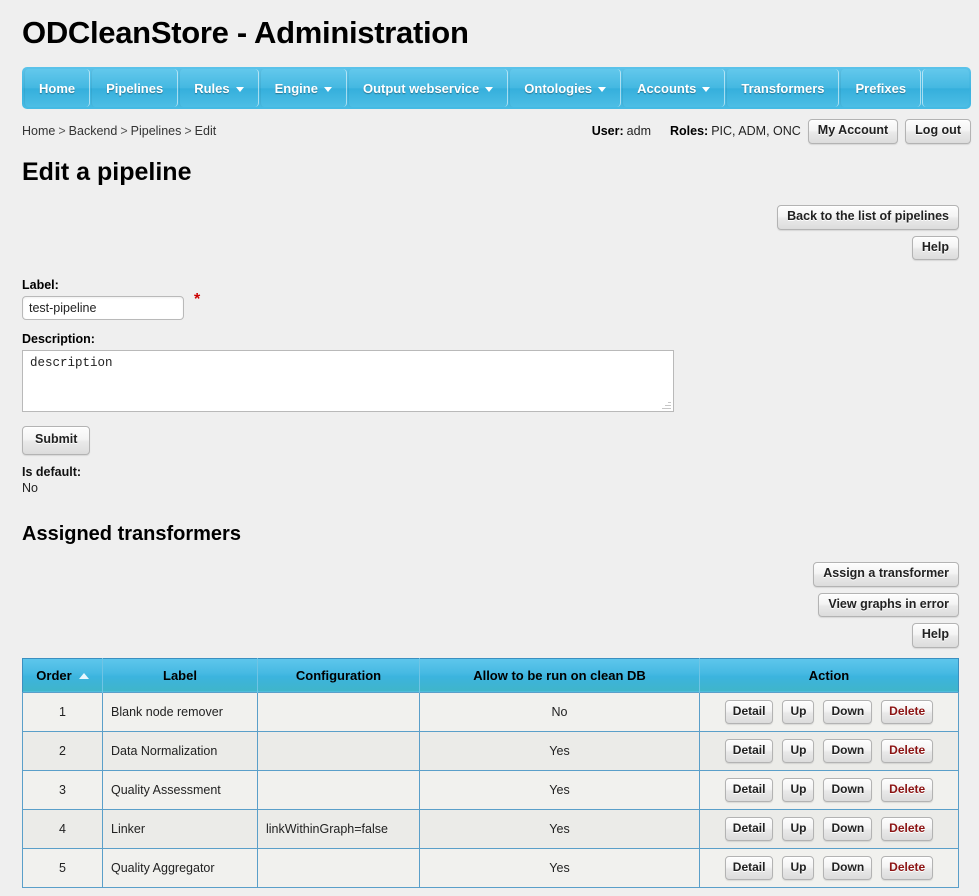 Image resolution: width=979 pixels, height=896 pixels. Describe the element at coordinates (935, 635) in the screenshot. I see `transformers-help-button: Help` at that location.